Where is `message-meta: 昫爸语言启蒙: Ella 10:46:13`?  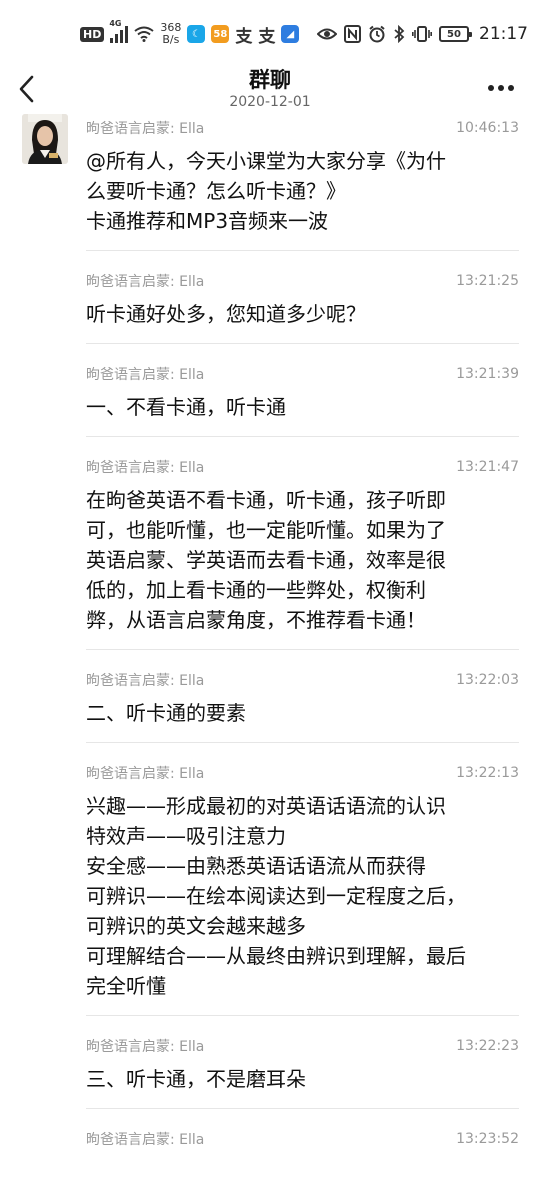
message-meta: 昫爸语言启蒙: Ella 10:46:13 is located at coordinates (302, 128).